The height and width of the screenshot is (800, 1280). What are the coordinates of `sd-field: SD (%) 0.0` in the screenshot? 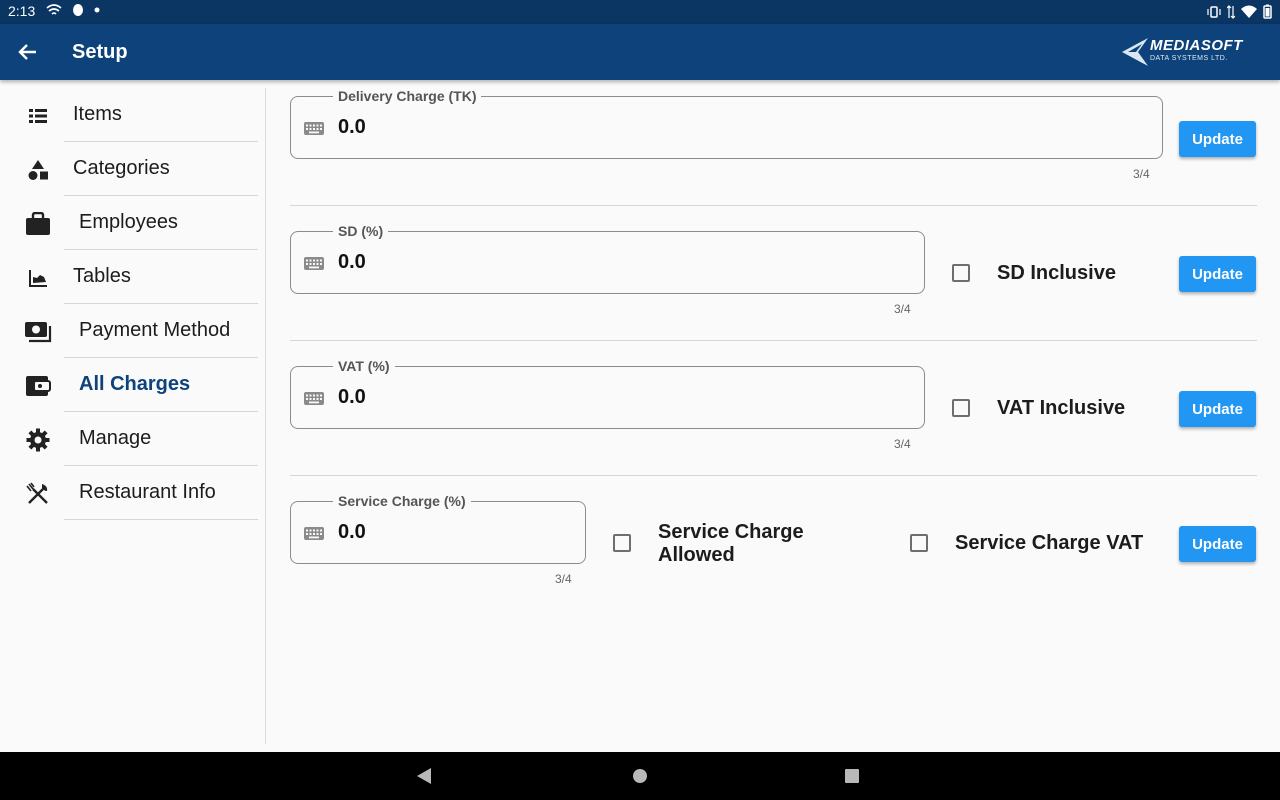 It's located at (607, 258).